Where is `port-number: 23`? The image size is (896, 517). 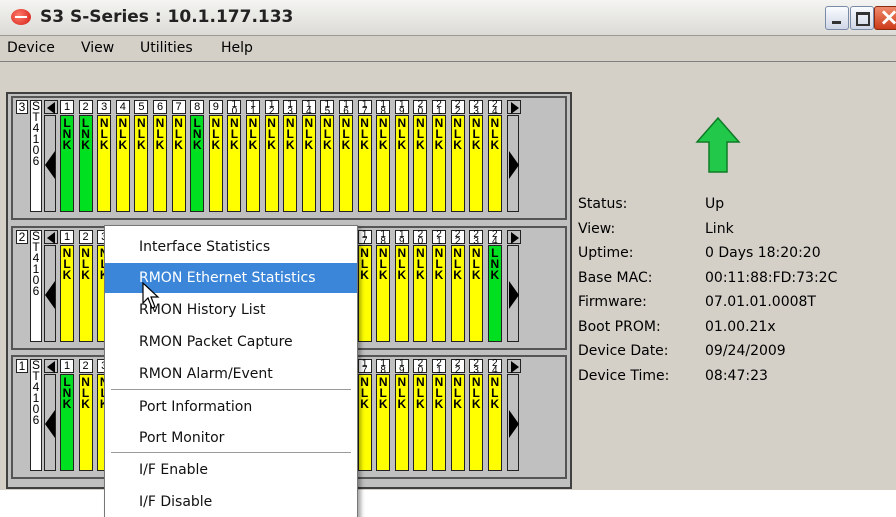
port-number: 23 is located at coordinates (476, 367).